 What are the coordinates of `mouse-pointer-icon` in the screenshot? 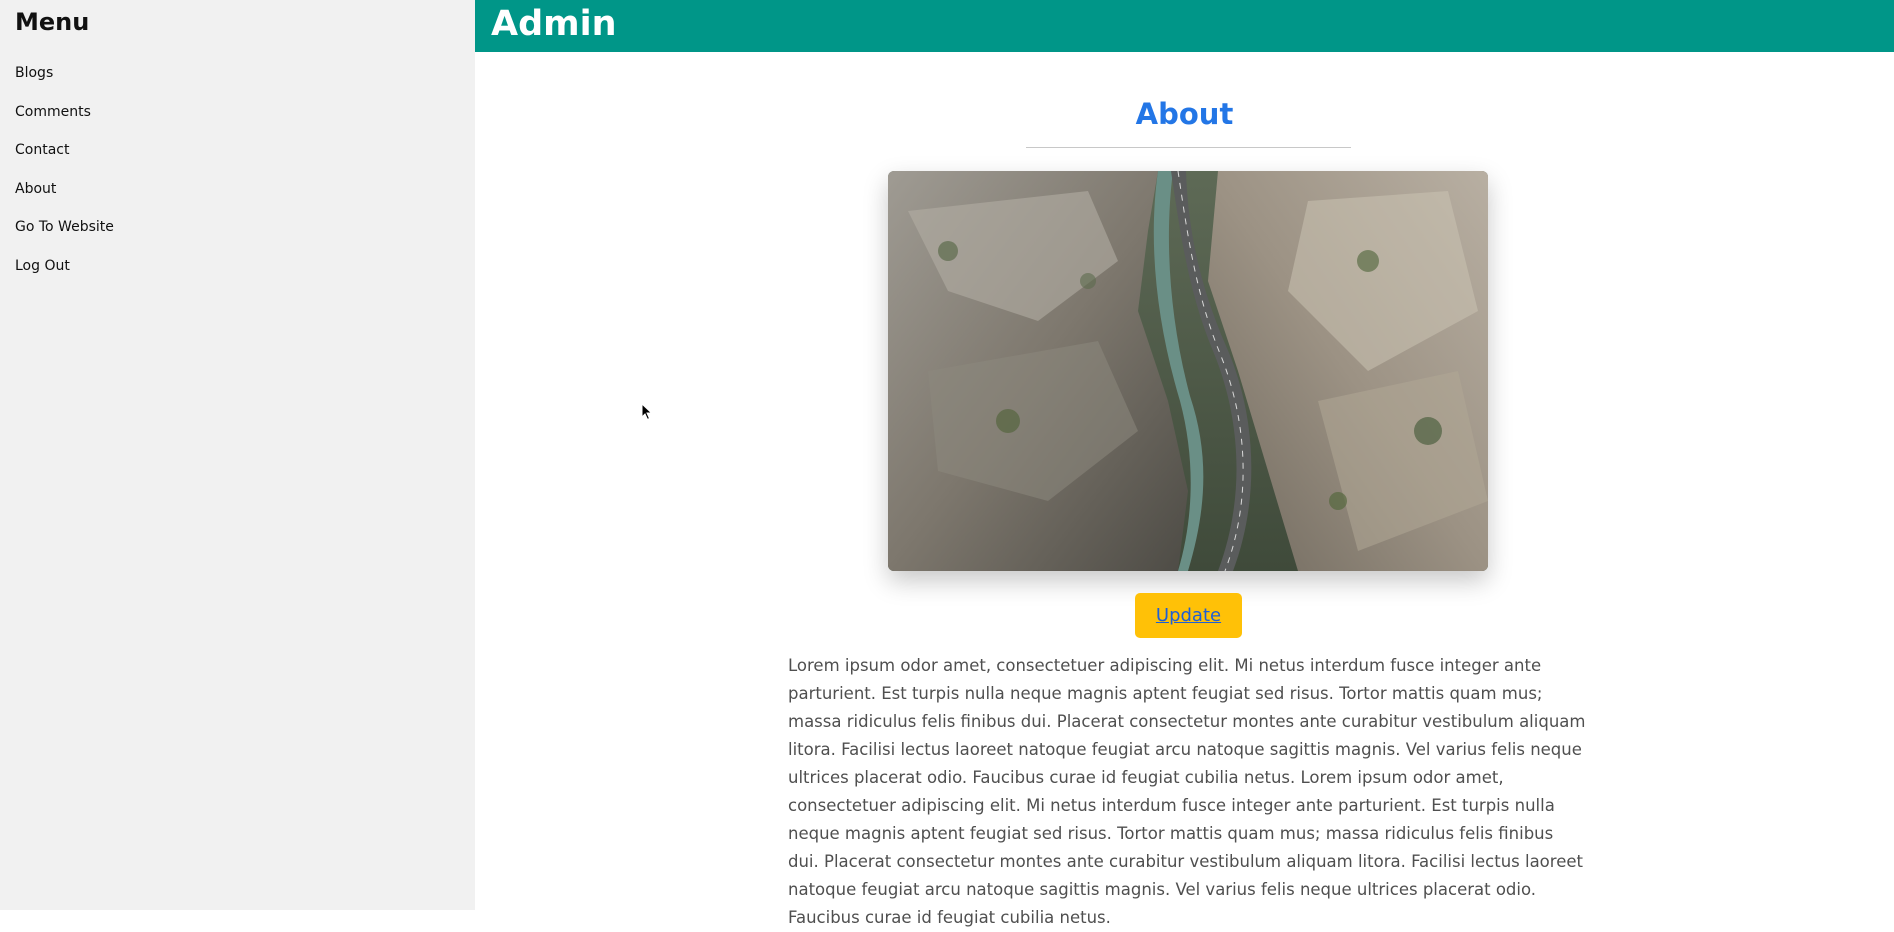 It's located at (647, 412).